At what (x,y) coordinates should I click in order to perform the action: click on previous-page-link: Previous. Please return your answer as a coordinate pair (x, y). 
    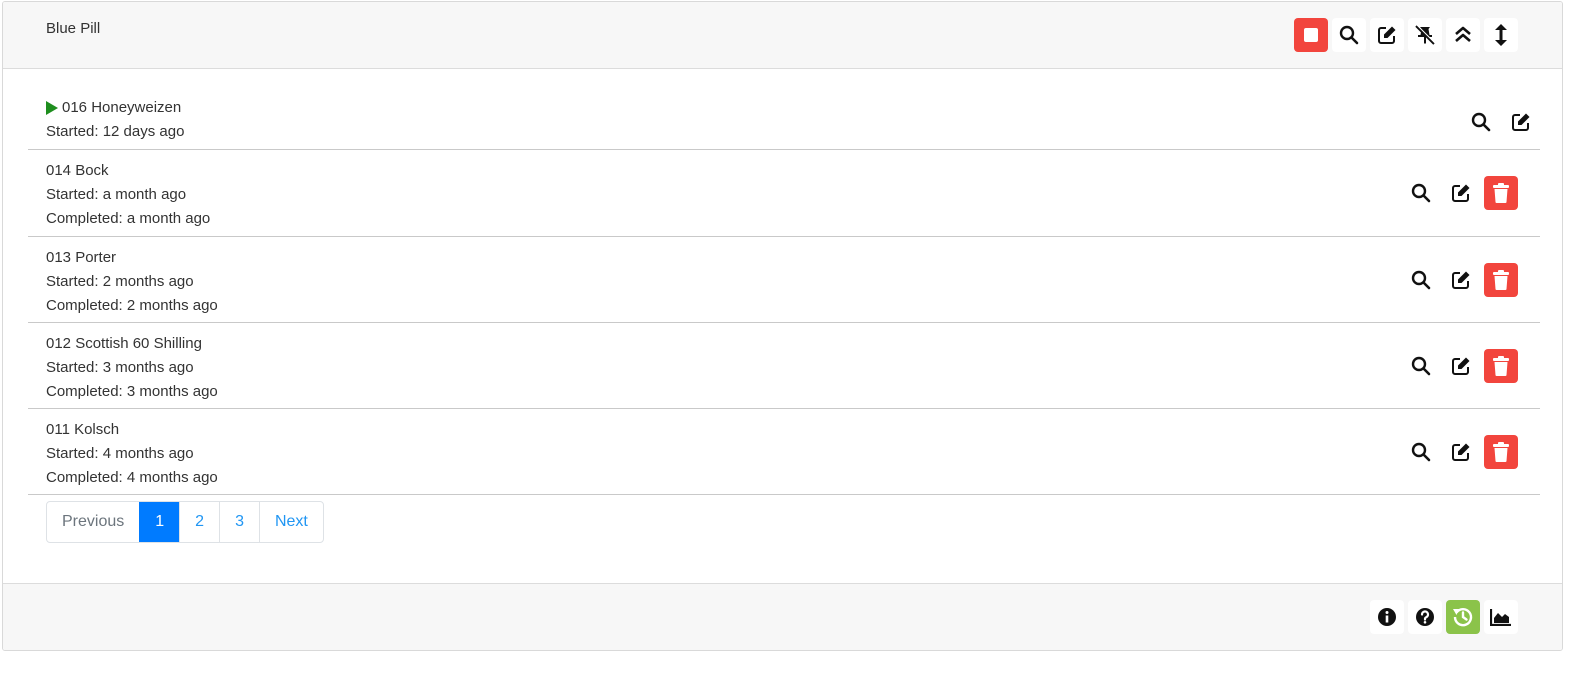
    Looking at the image, I should click on (93, 522).